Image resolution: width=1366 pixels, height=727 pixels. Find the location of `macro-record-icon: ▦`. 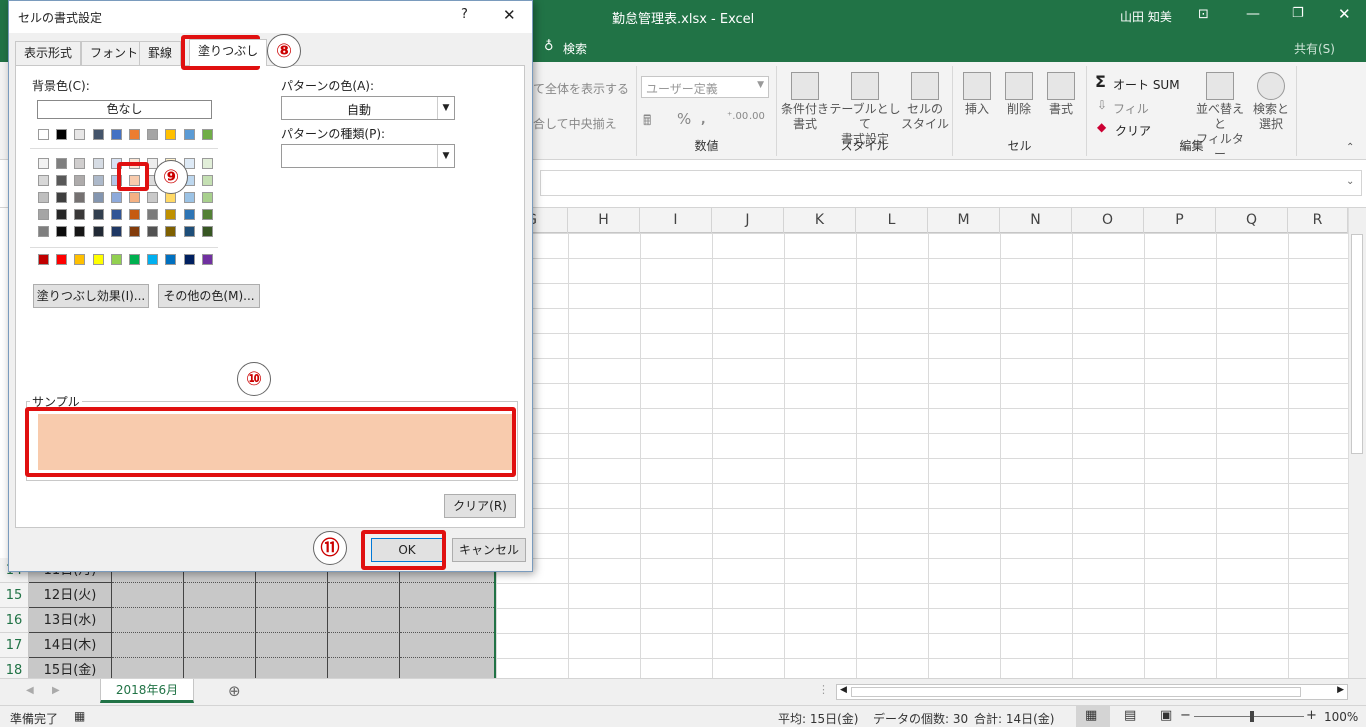

macro-record-icon: ▦ is located at coordinates (79, 716).